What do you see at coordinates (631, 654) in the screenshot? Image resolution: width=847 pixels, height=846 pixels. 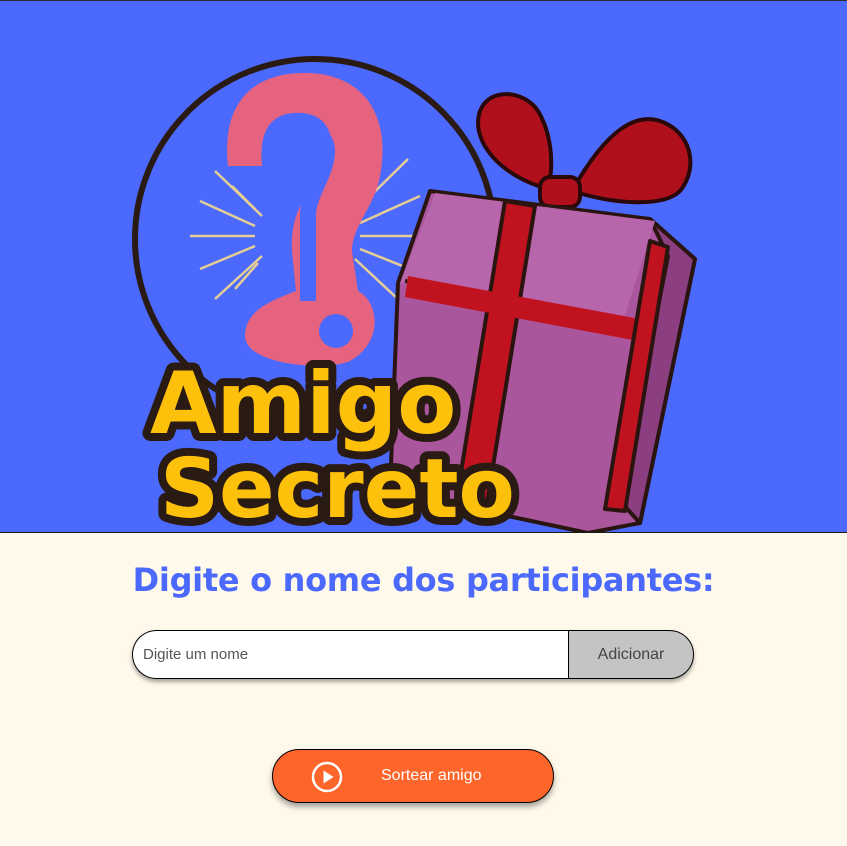 I see `add-button: Adicionar` at bounding box center [631, 654].